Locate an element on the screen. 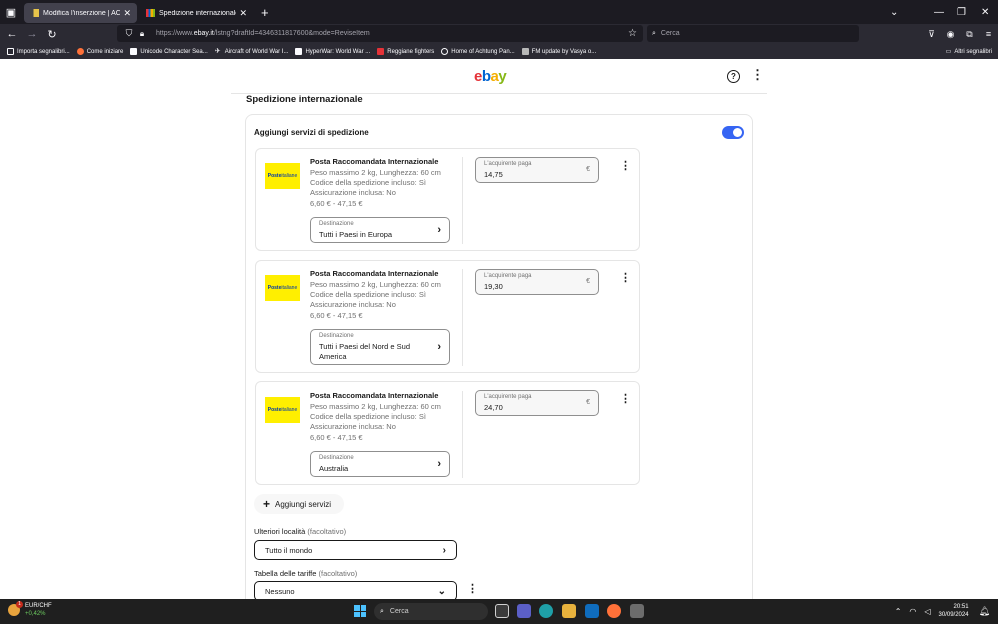 The height and width of the screenshot is (624, 998). rate-table-select: Nessuno ⌄ is located at coordinates (355, 590).